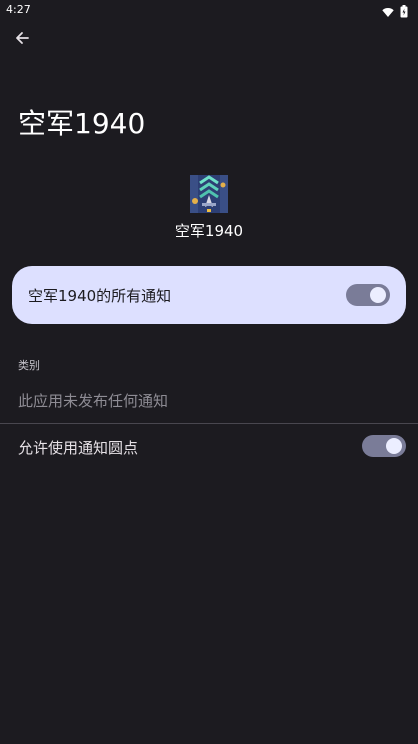  I want to click on all-notifications-toggle-card: 空军1940的所有通知, so click(209, 295).